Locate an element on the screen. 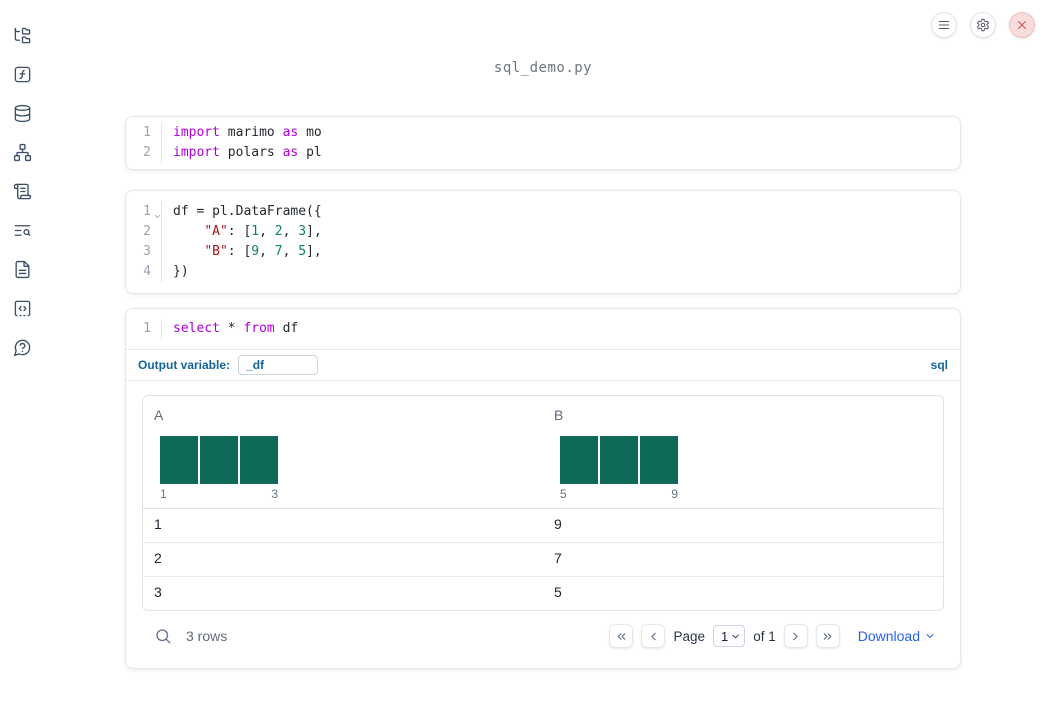 This screenshot has height=713, width=1043. row-count: 3 rows is located at coordinates (207, 636).